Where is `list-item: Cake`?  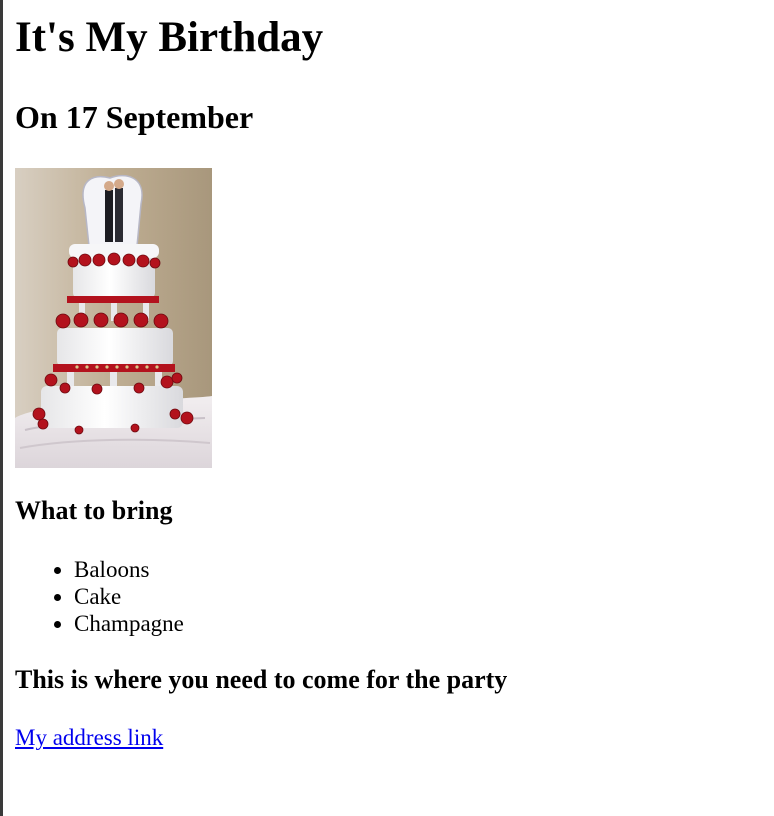 list-item: Cake is located at coordinates (129, 596).